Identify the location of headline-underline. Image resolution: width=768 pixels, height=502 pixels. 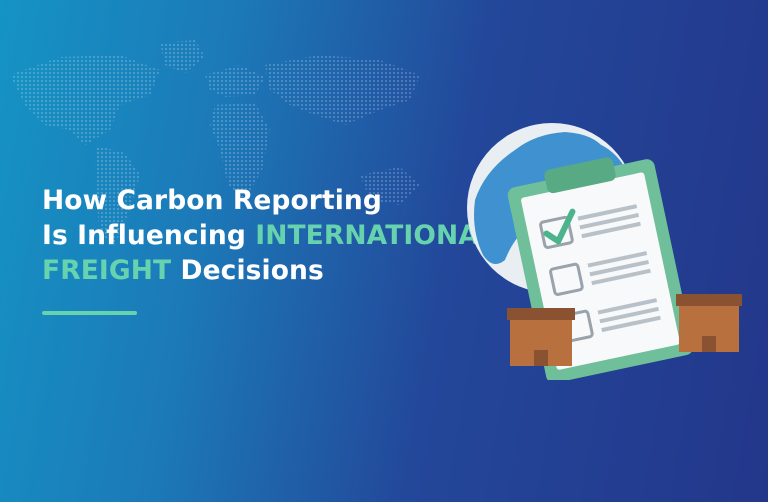
(89, 313).